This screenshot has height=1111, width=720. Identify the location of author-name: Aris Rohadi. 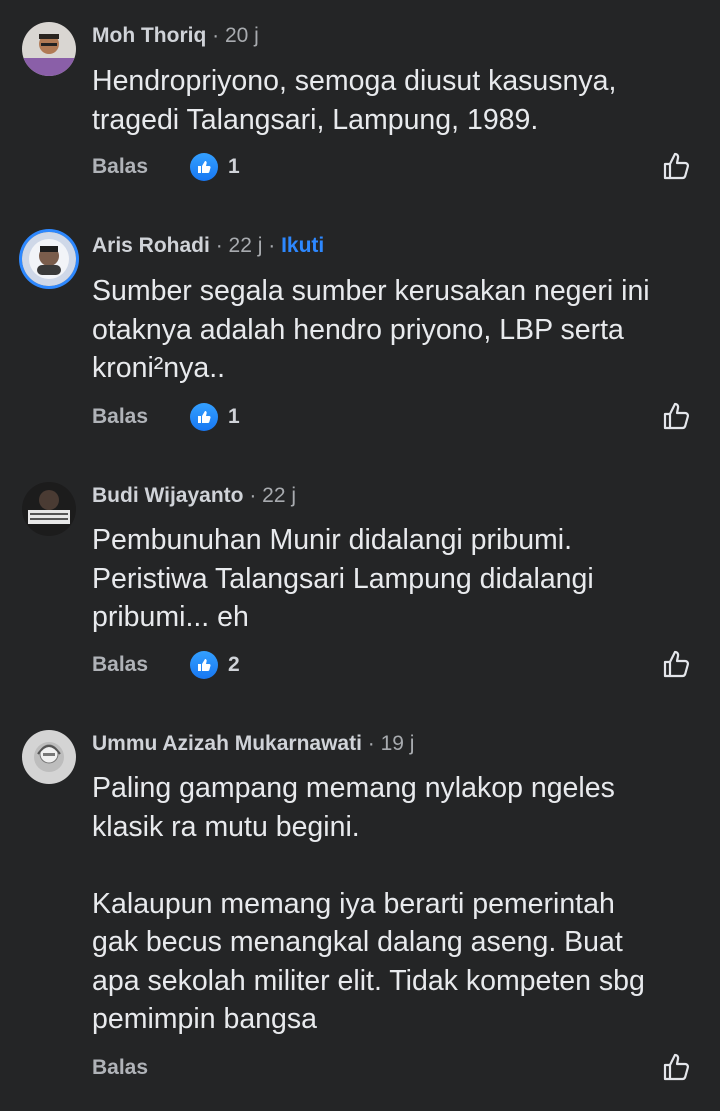
(151, 245).